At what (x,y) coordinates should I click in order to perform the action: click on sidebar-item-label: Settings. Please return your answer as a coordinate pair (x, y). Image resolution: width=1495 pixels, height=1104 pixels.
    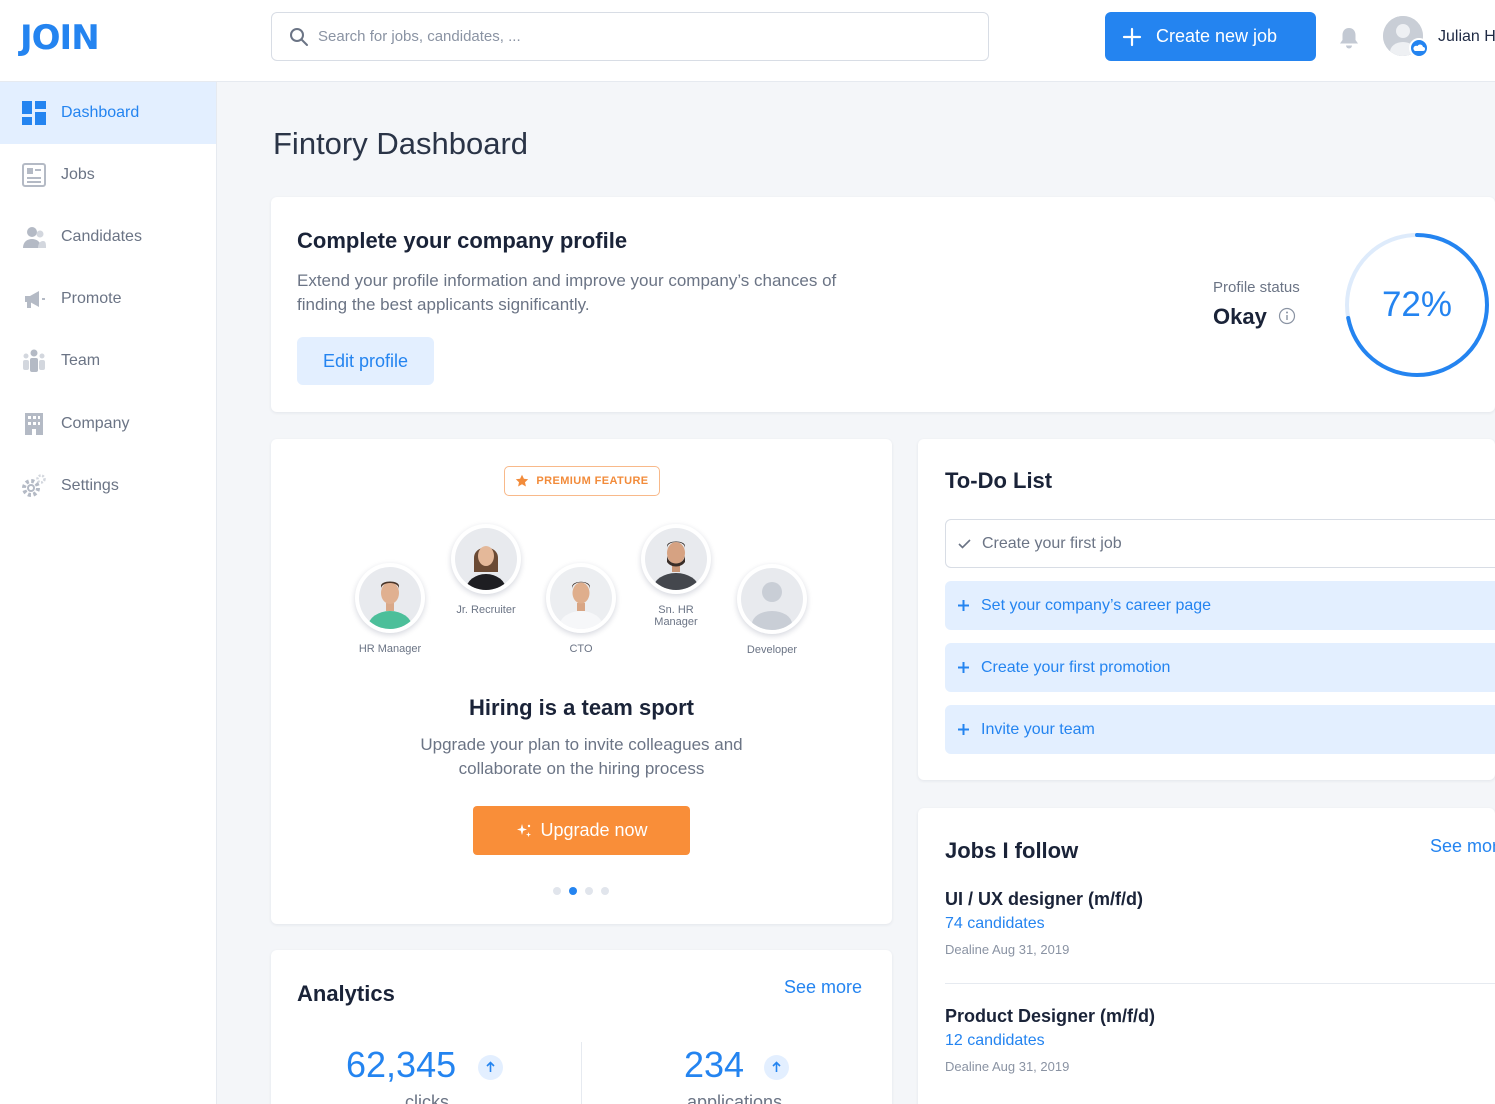
    Looking at the image, I should click on (90, 485).